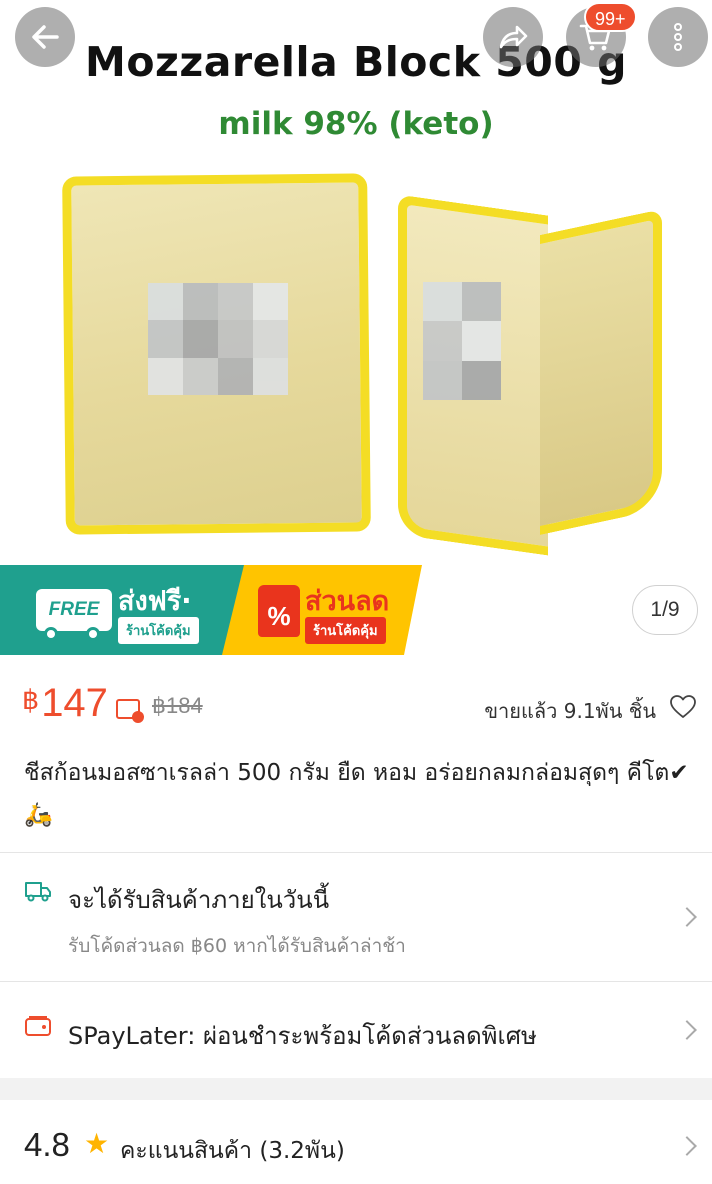 This screenshot has width=712, height=1184. What do you see at coordinates (683, 707) in the screenshot?
I see `heart-icon` at bounding box center [683, 707].